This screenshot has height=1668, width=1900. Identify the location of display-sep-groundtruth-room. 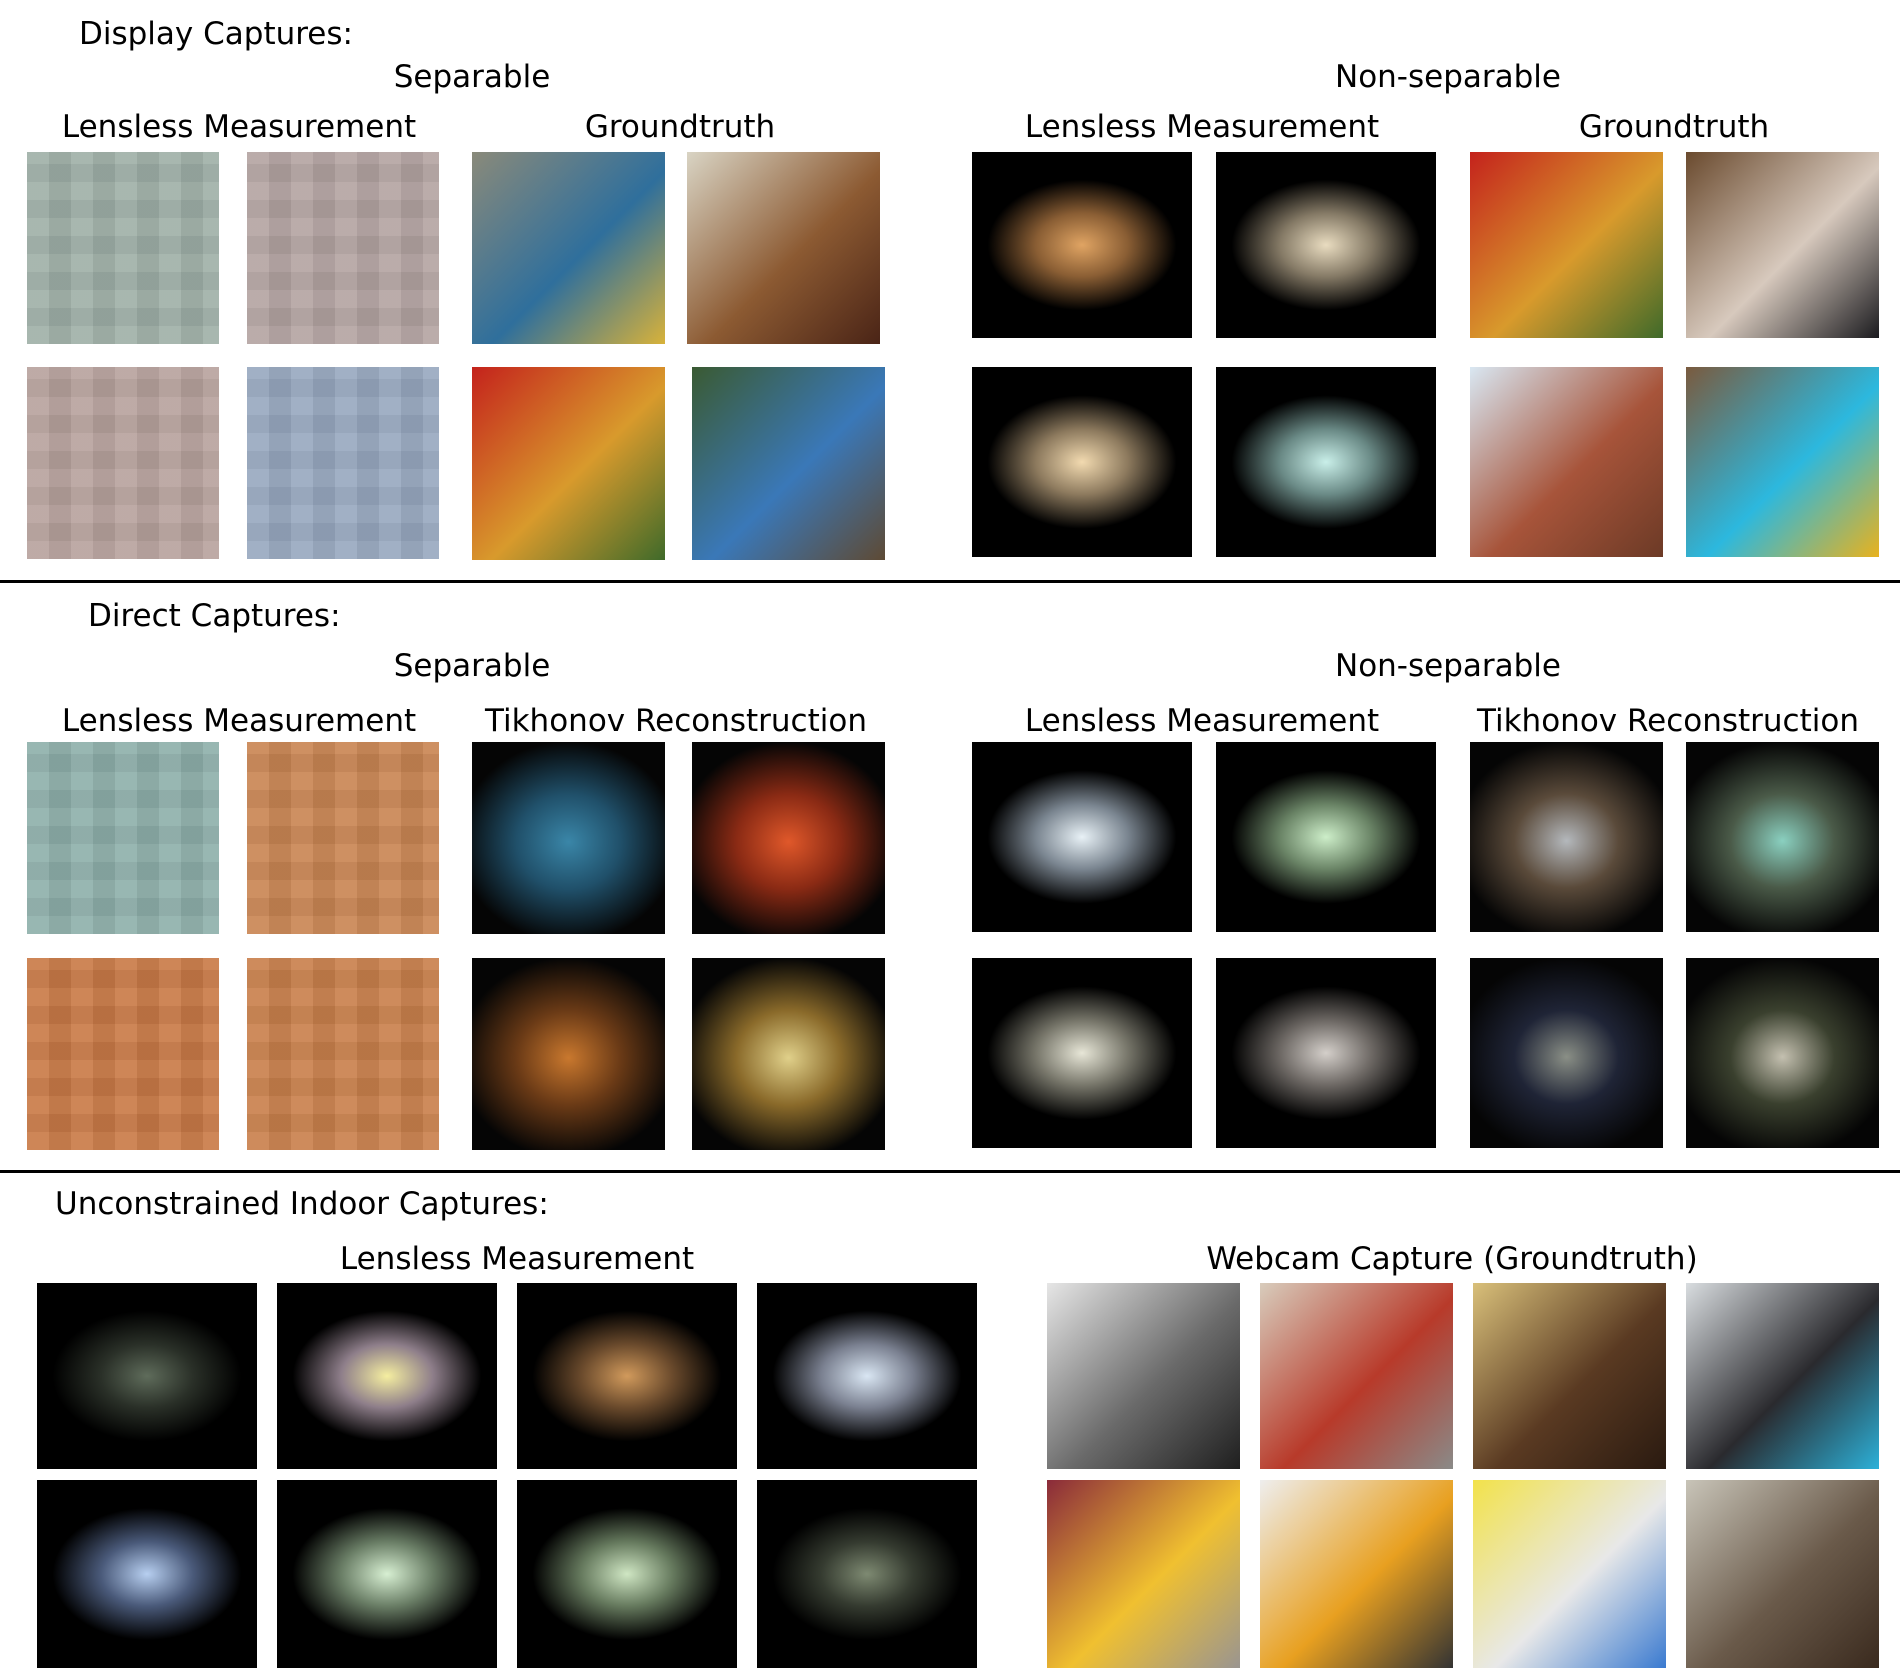
(783, 248).